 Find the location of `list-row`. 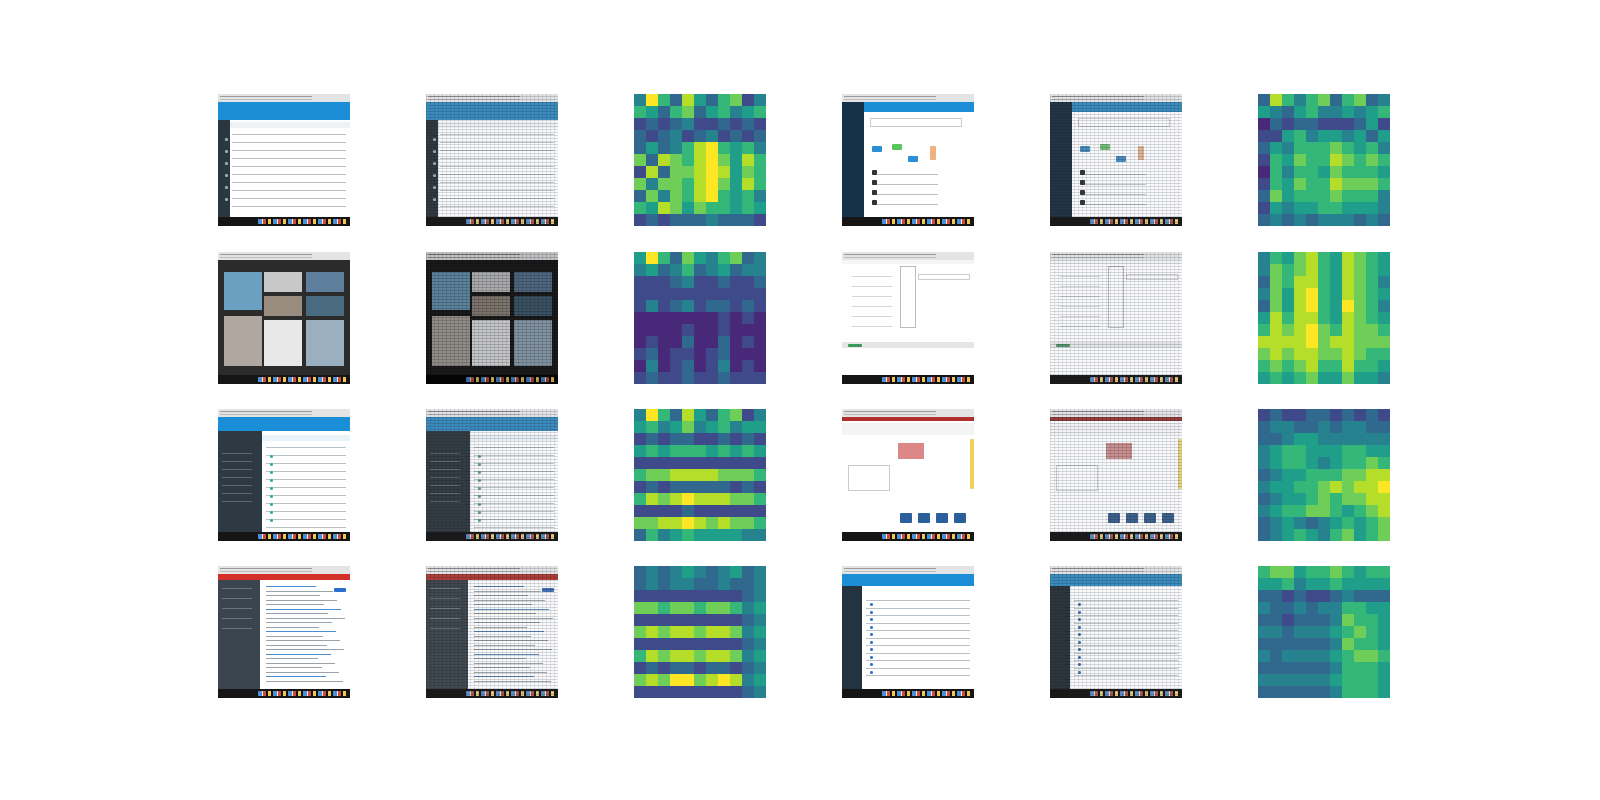

list-row is located at coordinates (306, 471).